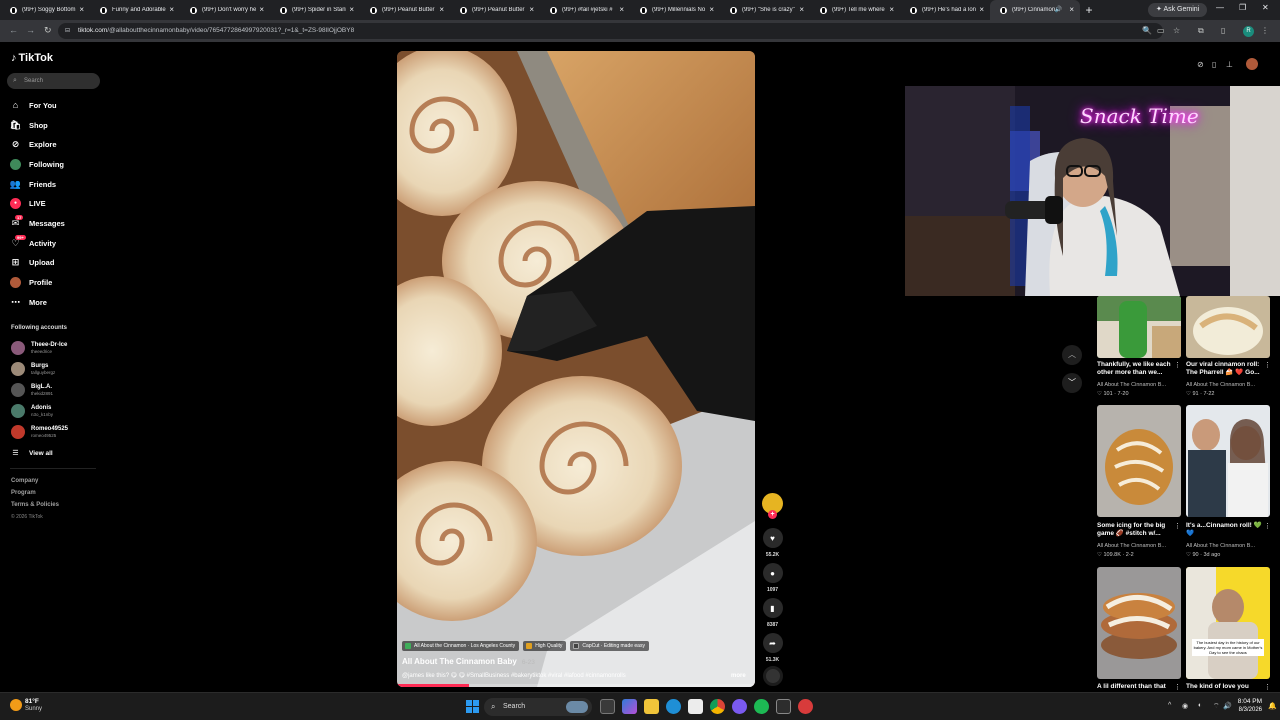 The height and width of the screenshot is (720, 1280). I want to click on maximize-icon: ❐, so click(1242, 7).